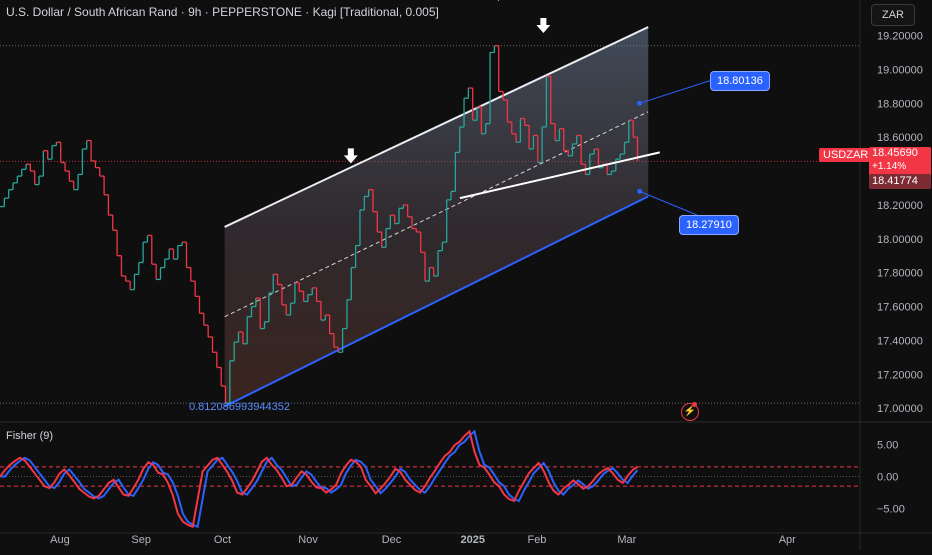  I want to click on lower-callout: 18.27910, so click(709, 225).